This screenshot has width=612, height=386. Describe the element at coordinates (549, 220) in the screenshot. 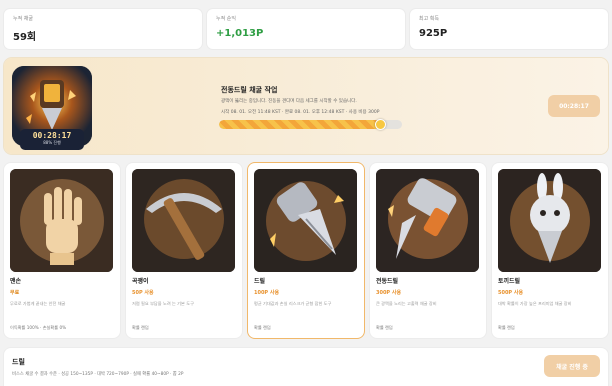

I see `rabbit-drill-illustration` at that location.